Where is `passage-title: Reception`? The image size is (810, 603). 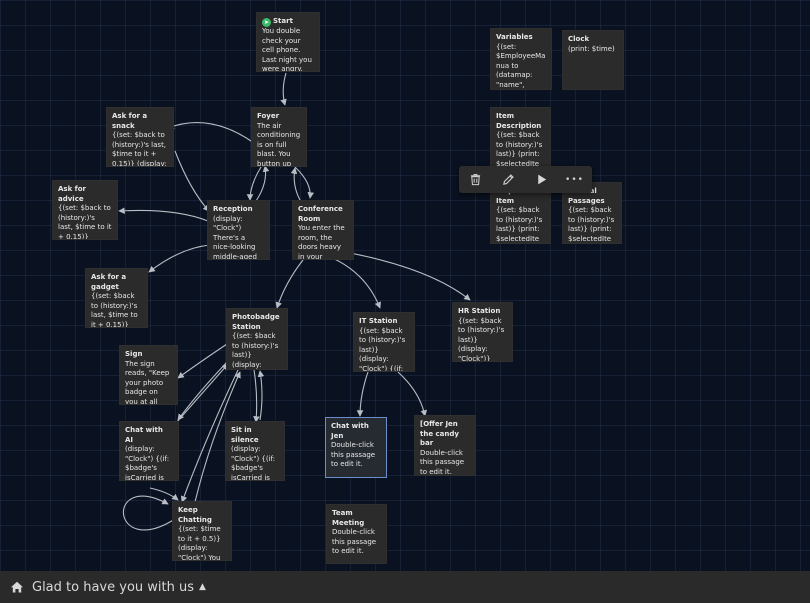 passage-title: Reception is located at coordinates (233, 209).